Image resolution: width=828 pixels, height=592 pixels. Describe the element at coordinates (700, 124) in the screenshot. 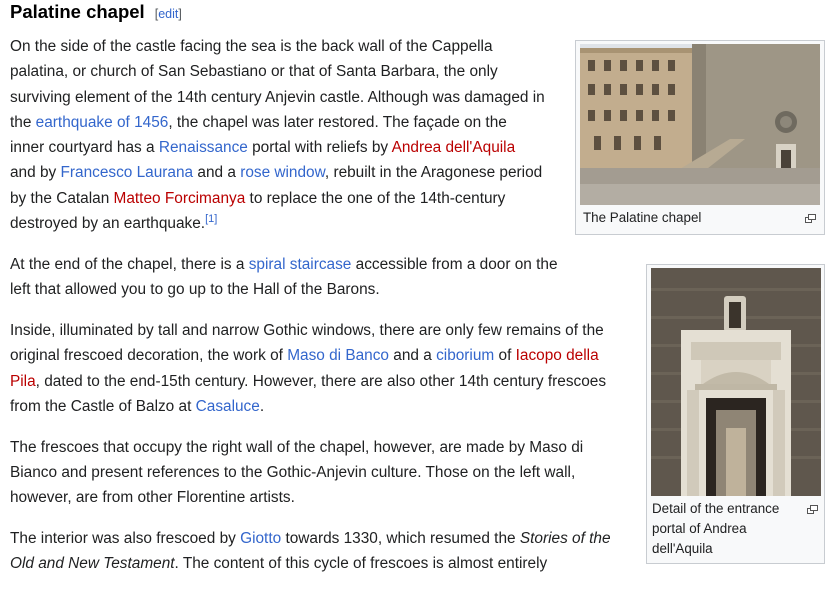

I see `image-palatine-chapel` at that location.